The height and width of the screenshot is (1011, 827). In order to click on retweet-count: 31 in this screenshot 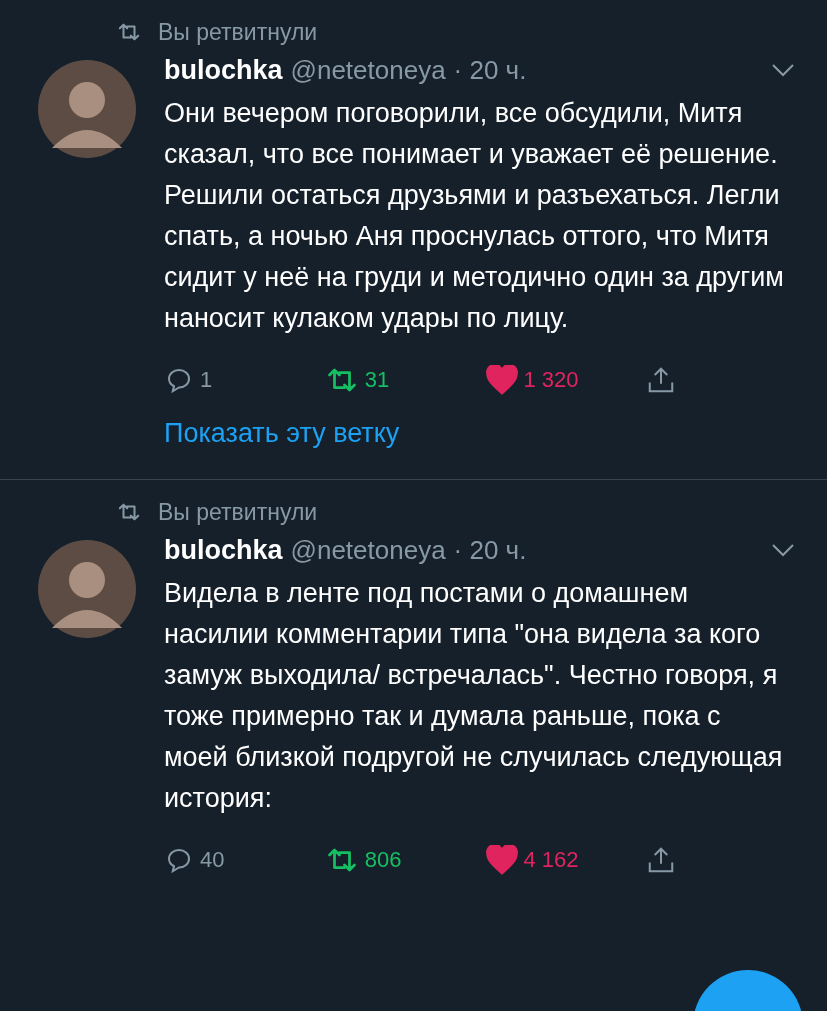, I will do `click(377, 380)`.